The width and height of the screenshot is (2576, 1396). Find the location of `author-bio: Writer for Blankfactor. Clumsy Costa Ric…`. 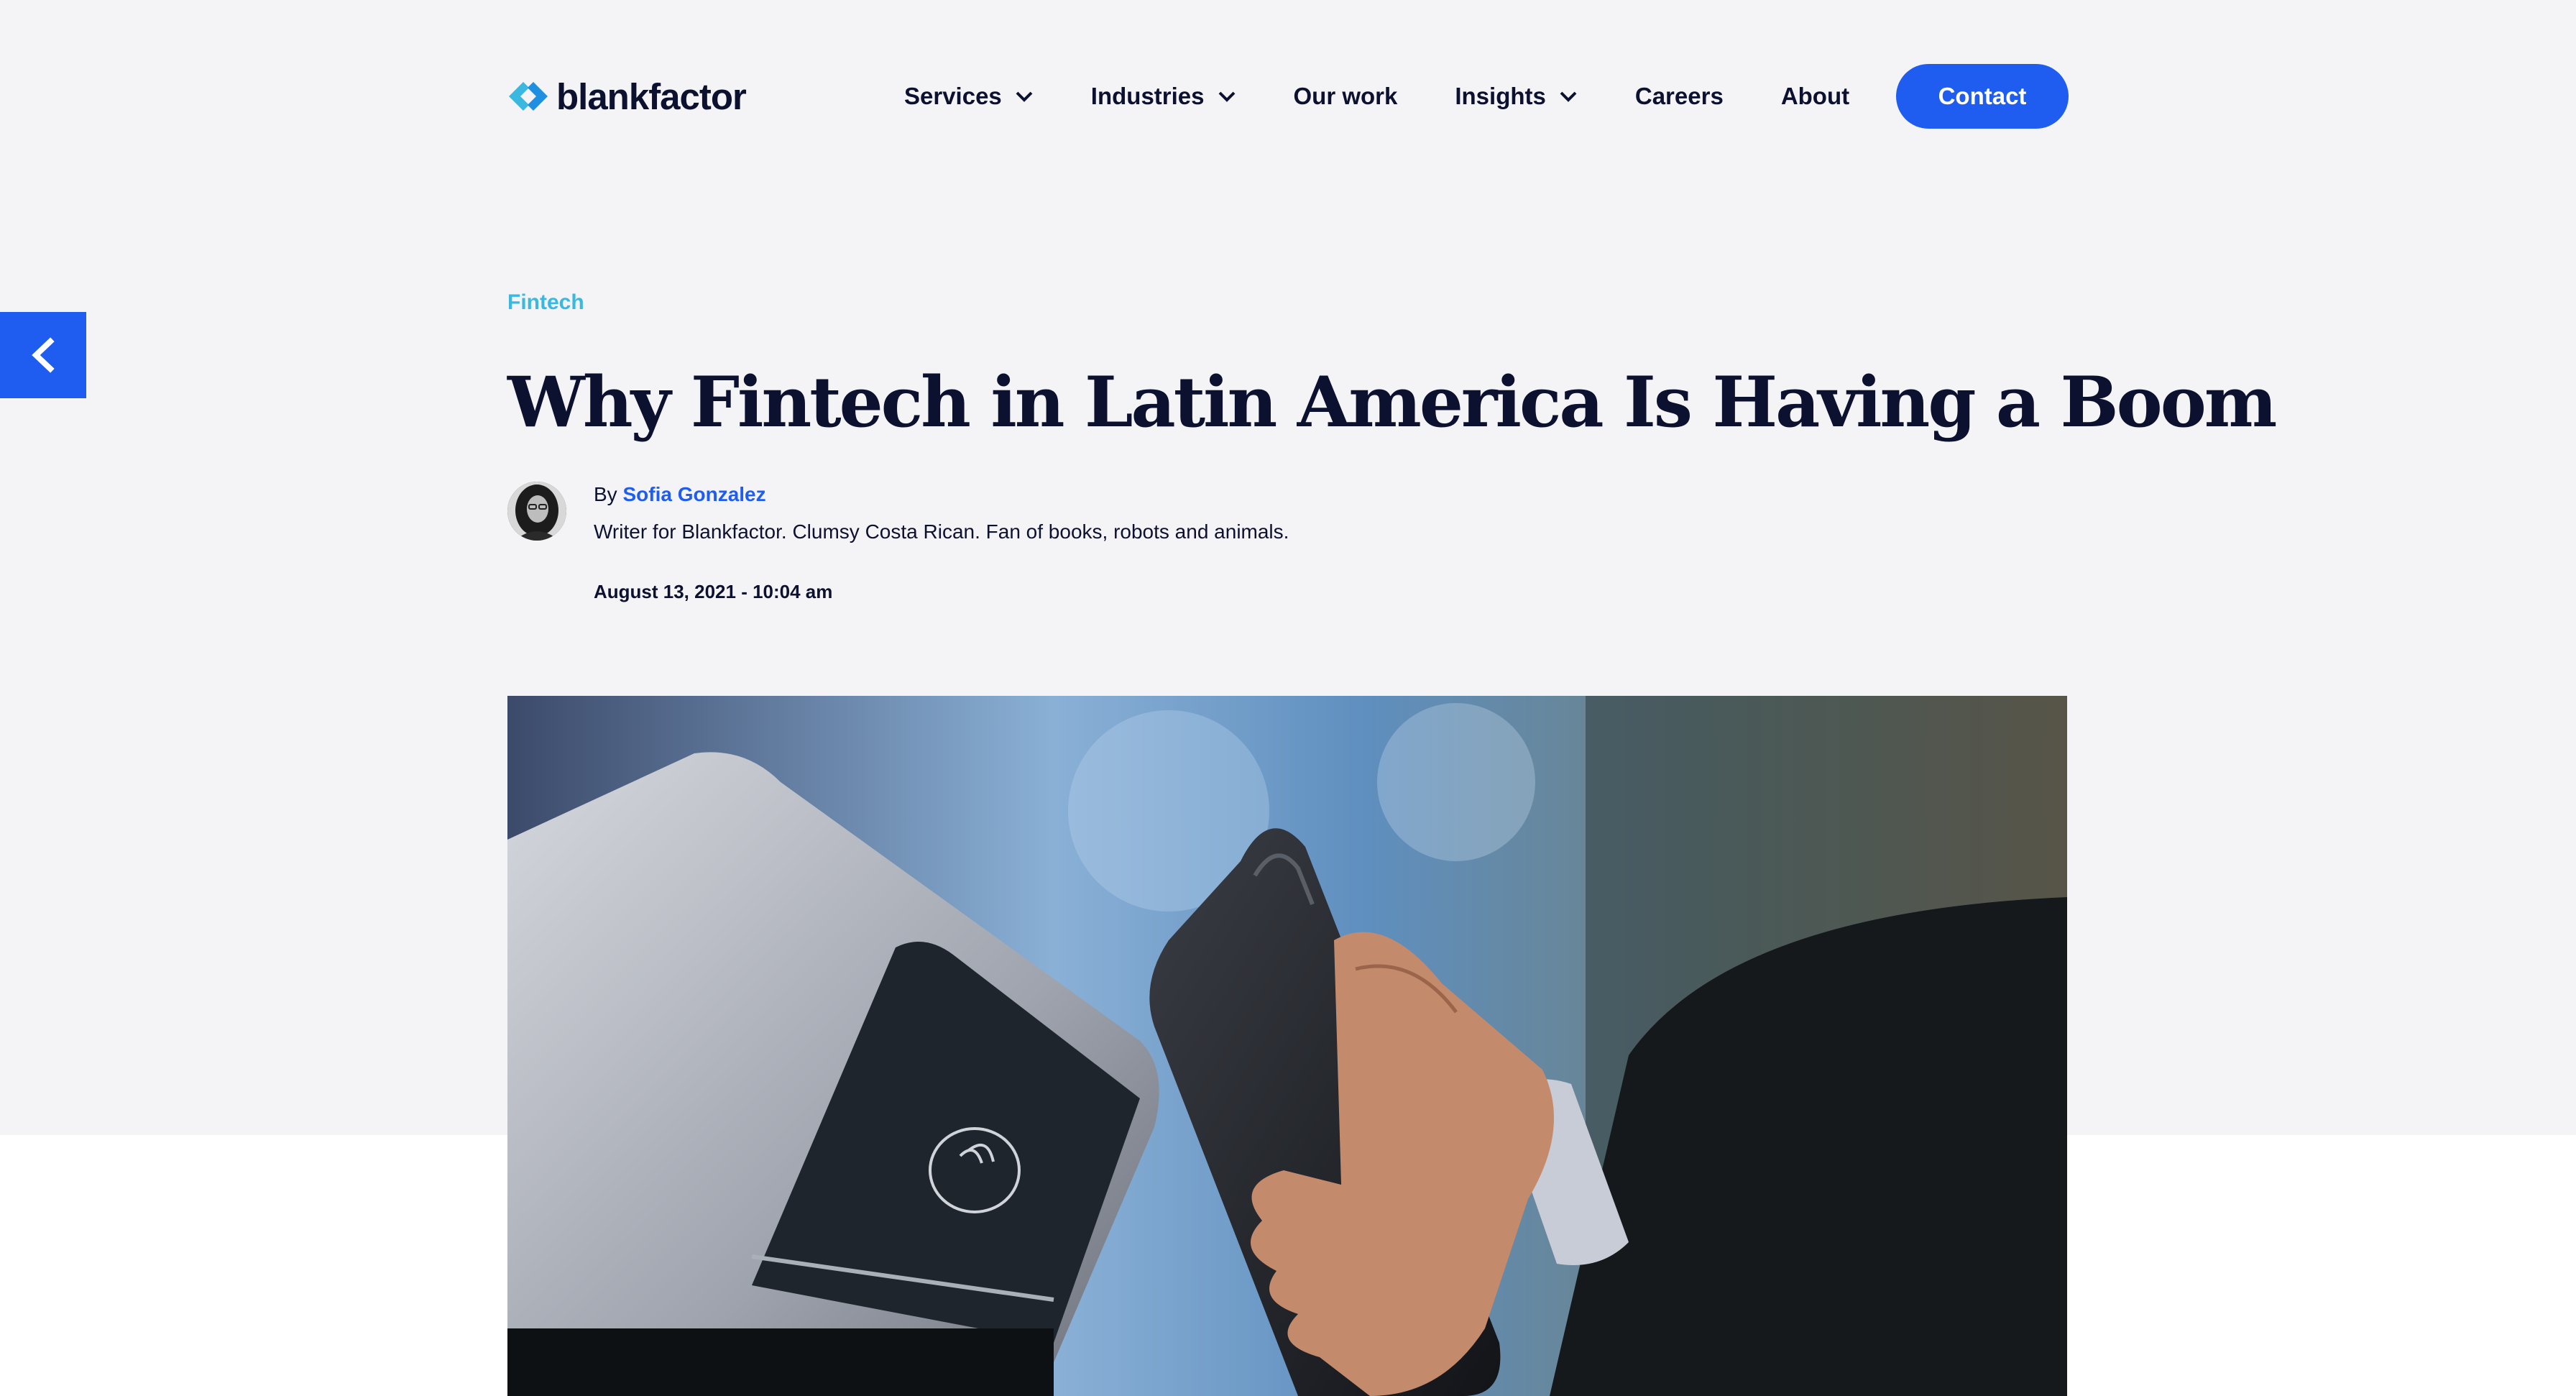

author-bio: Writer for Blankfactor. Clumsy Costa Ric… is located at coordinates (941, 531).